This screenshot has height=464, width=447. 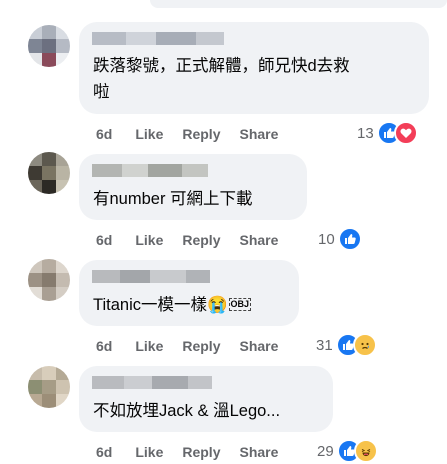 I want to click on comment-text-line: 跌落黎號，正式解體，師兄快d去救, so click(x=221, y=66).